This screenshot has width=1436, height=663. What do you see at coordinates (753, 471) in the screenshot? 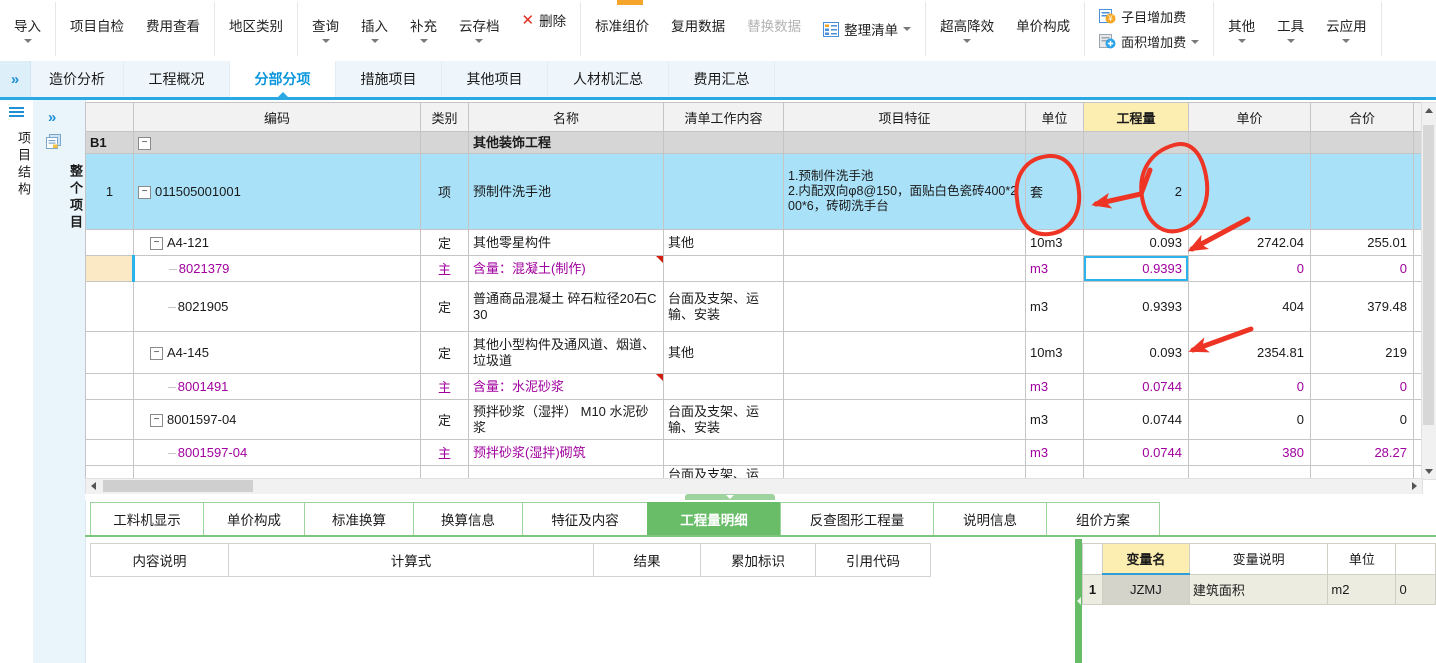
I see `table-row-partial: 台面及支架、运输、` at bounding box center [753, 471].